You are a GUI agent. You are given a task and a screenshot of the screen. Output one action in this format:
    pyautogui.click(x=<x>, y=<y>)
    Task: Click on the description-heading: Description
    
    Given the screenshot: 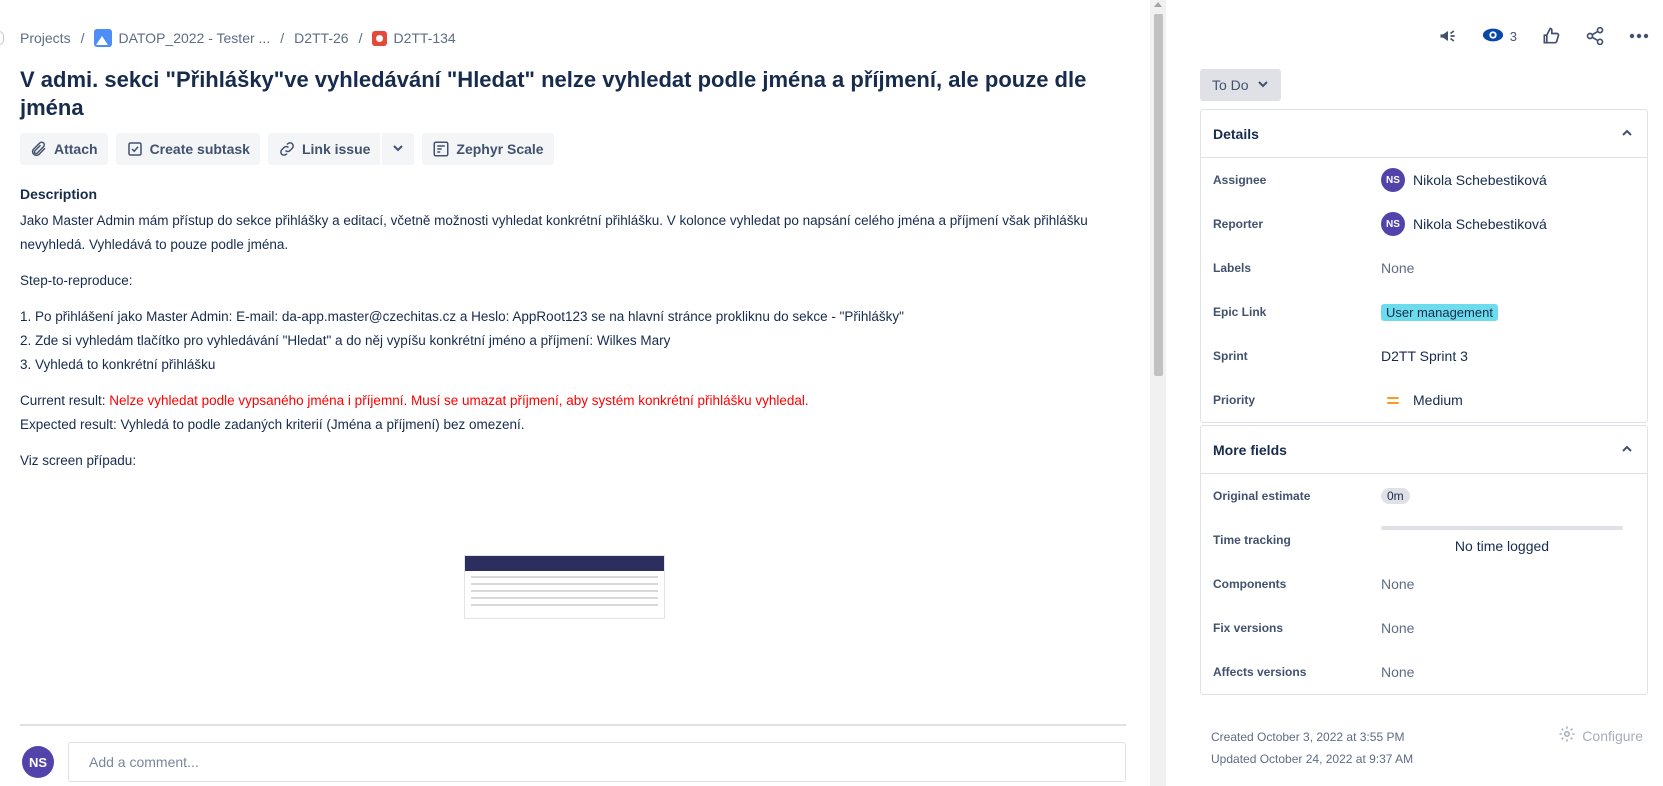 What is the action you would take?
    pyautogui.click(x=59, y=194)
    